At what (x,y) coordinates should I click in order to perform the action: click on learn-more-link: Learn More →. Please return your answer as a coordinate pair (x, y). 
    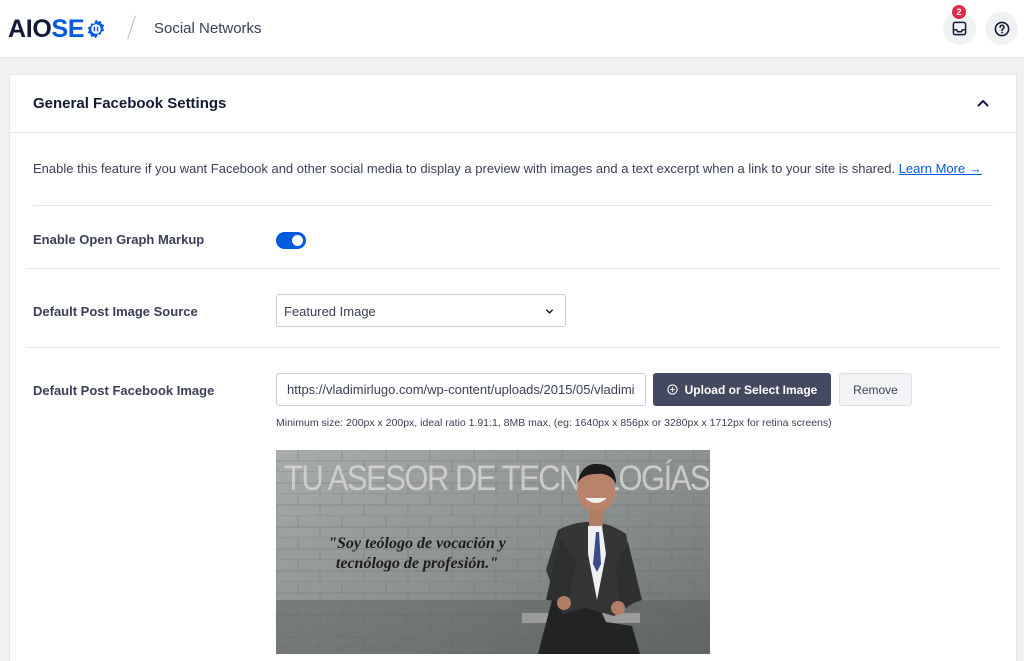
    Looking at the image, I should click on (940, 168).